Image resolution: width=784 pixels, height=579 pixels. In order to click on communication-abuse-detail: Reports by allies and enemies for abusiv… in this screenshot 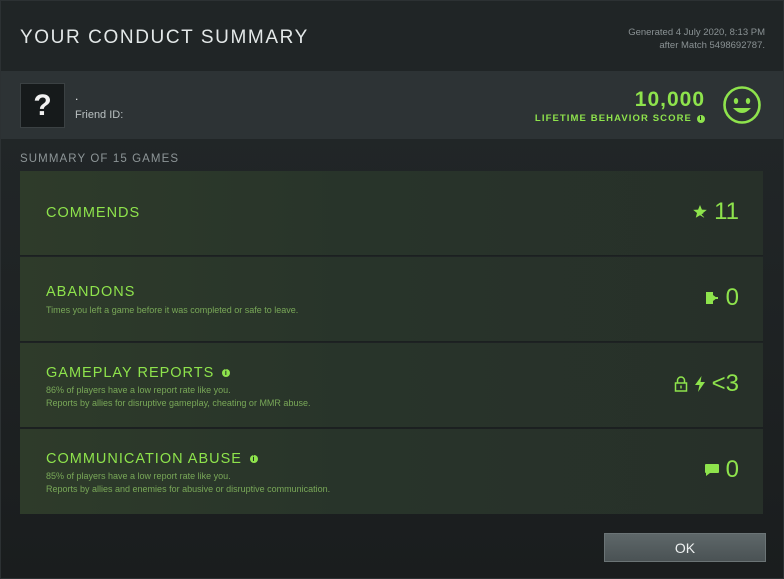, I will do `click(188, 489)`.